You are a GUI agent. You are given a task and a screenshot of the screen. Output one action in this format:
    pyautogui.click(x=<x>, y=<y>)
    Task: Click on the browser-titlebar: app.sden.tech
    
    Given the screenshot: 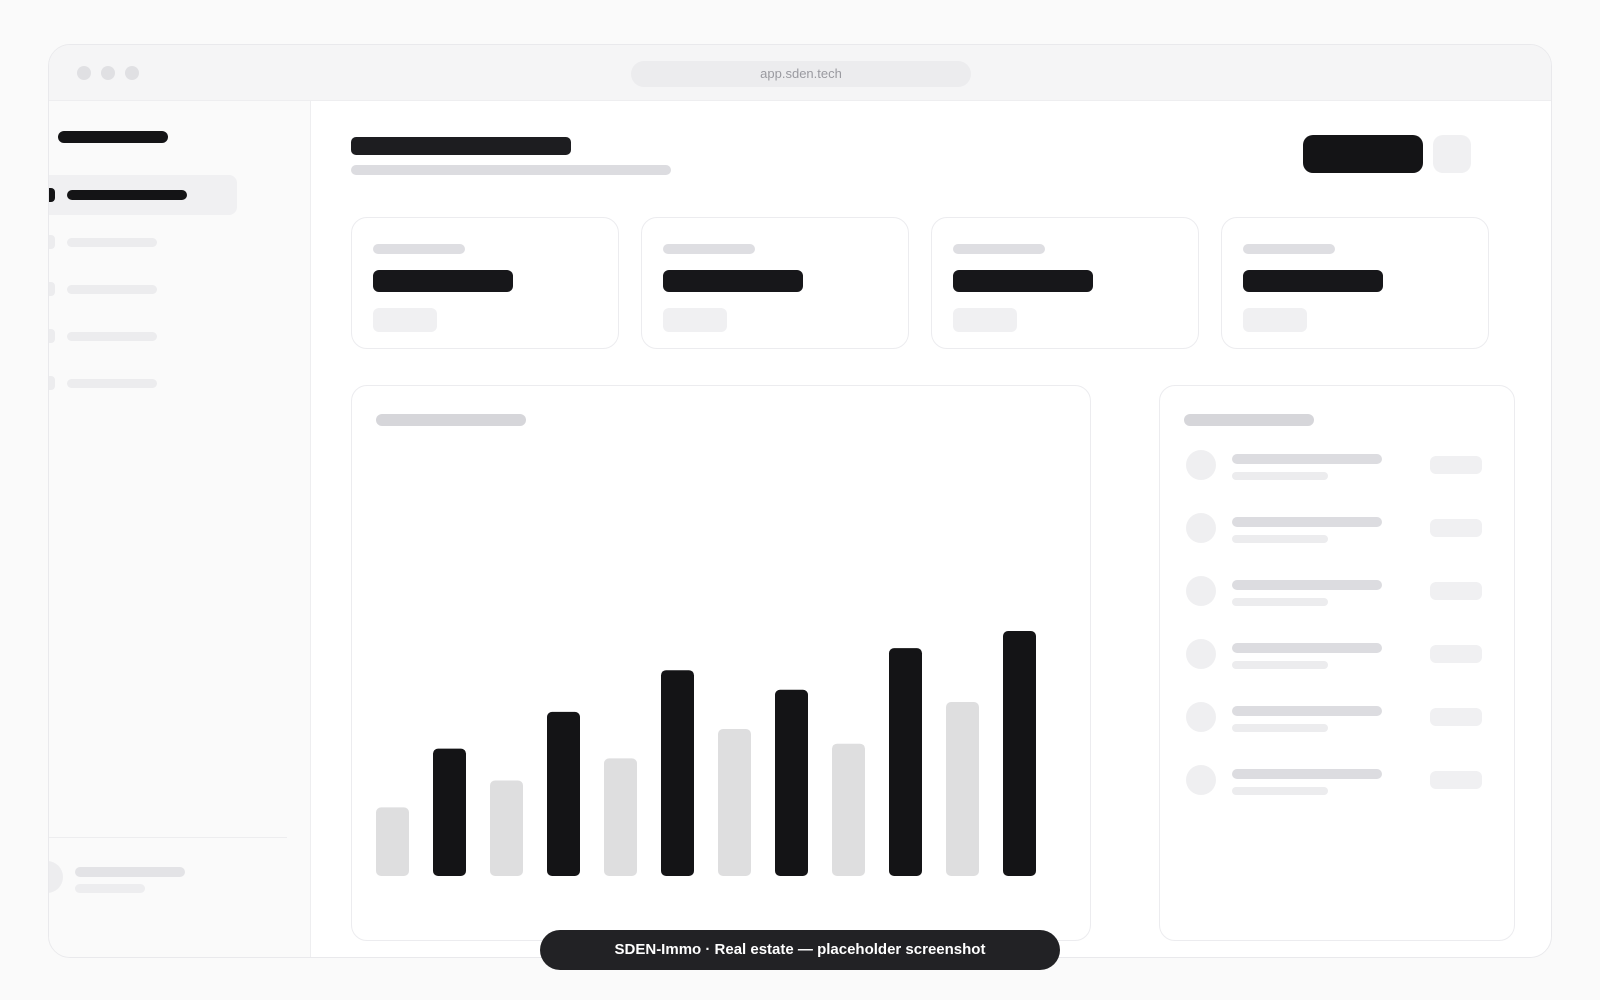 What is the action you would take?
    pyautogui.click(x=800, y=73)
    